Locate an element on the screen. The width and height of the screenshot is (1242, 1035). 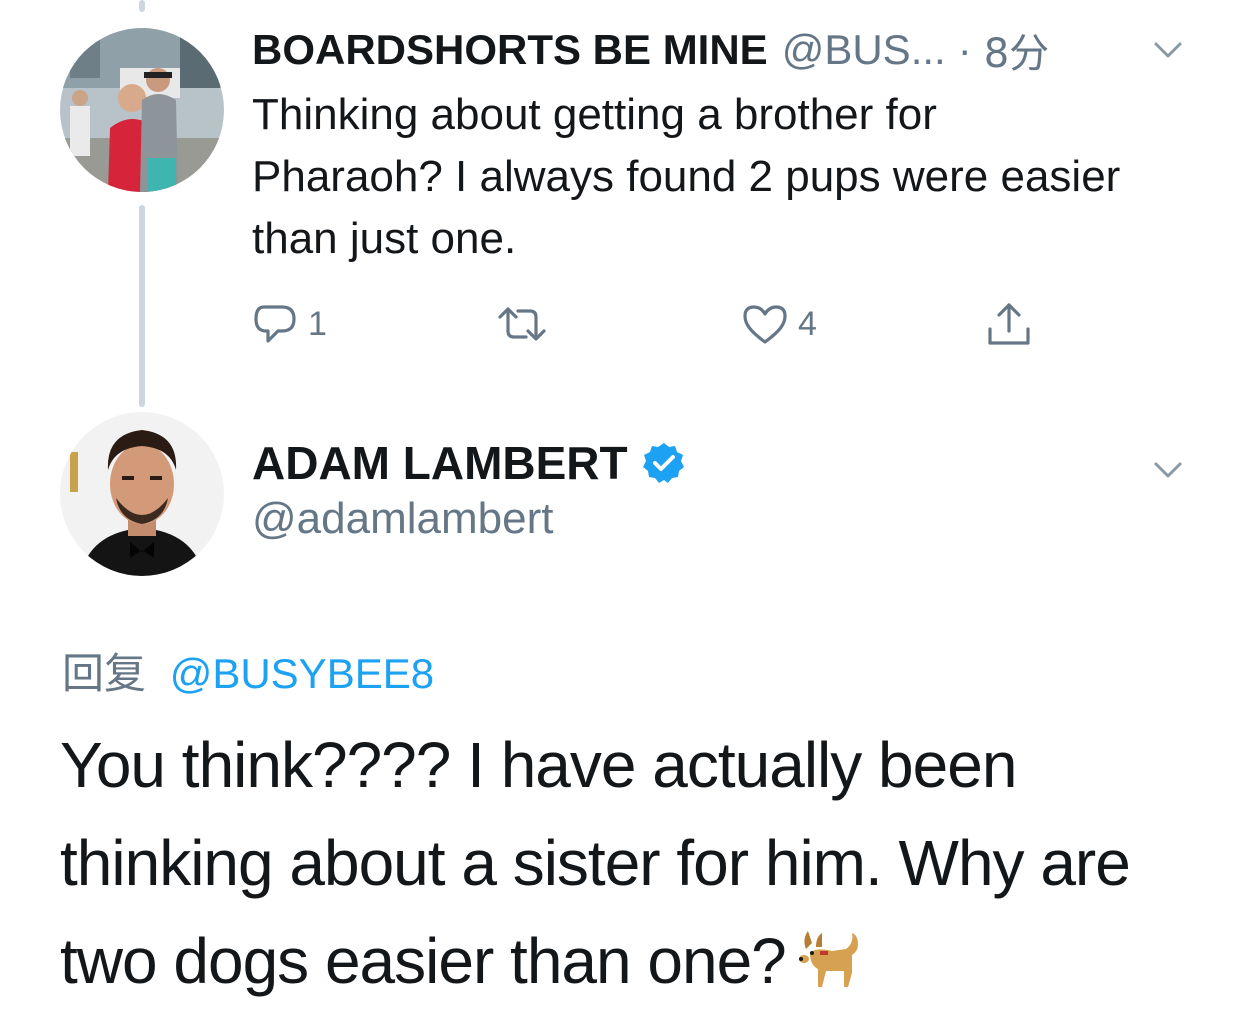
reply-icon is located at coordinates (275, 324).